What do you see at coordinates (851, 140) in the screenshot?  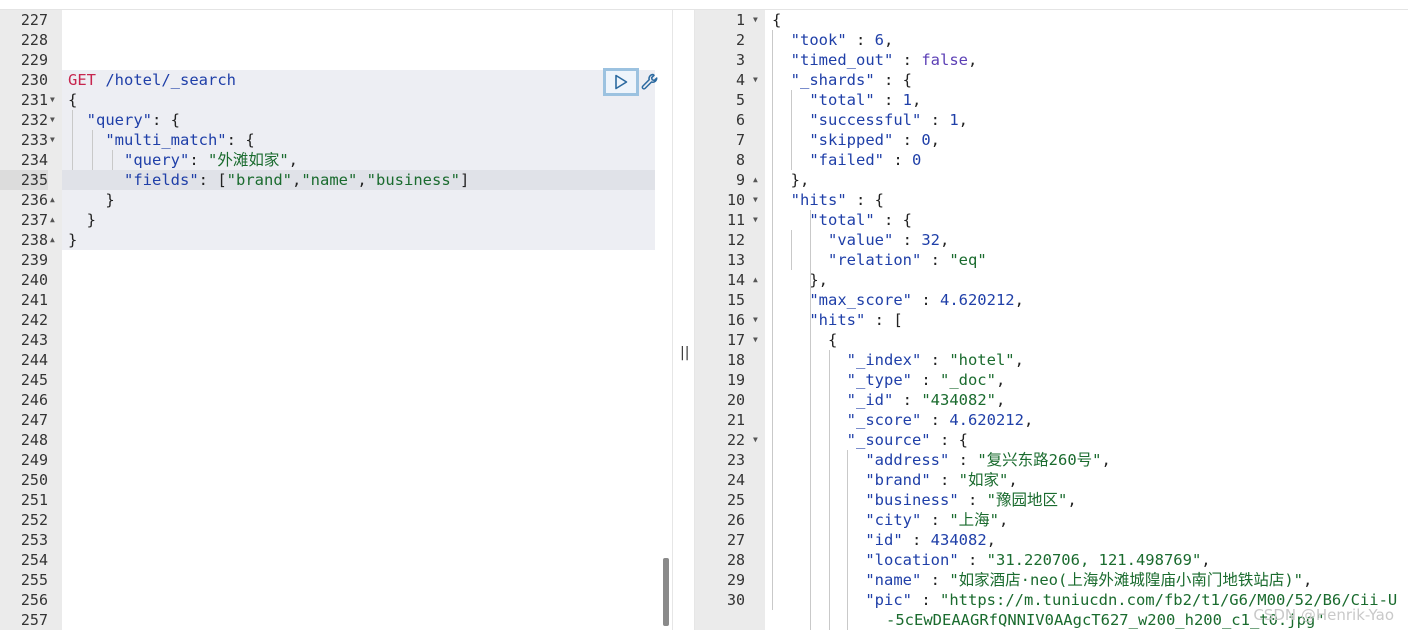 I see `code-token: "skipped"` at bounding box center [851, 140].